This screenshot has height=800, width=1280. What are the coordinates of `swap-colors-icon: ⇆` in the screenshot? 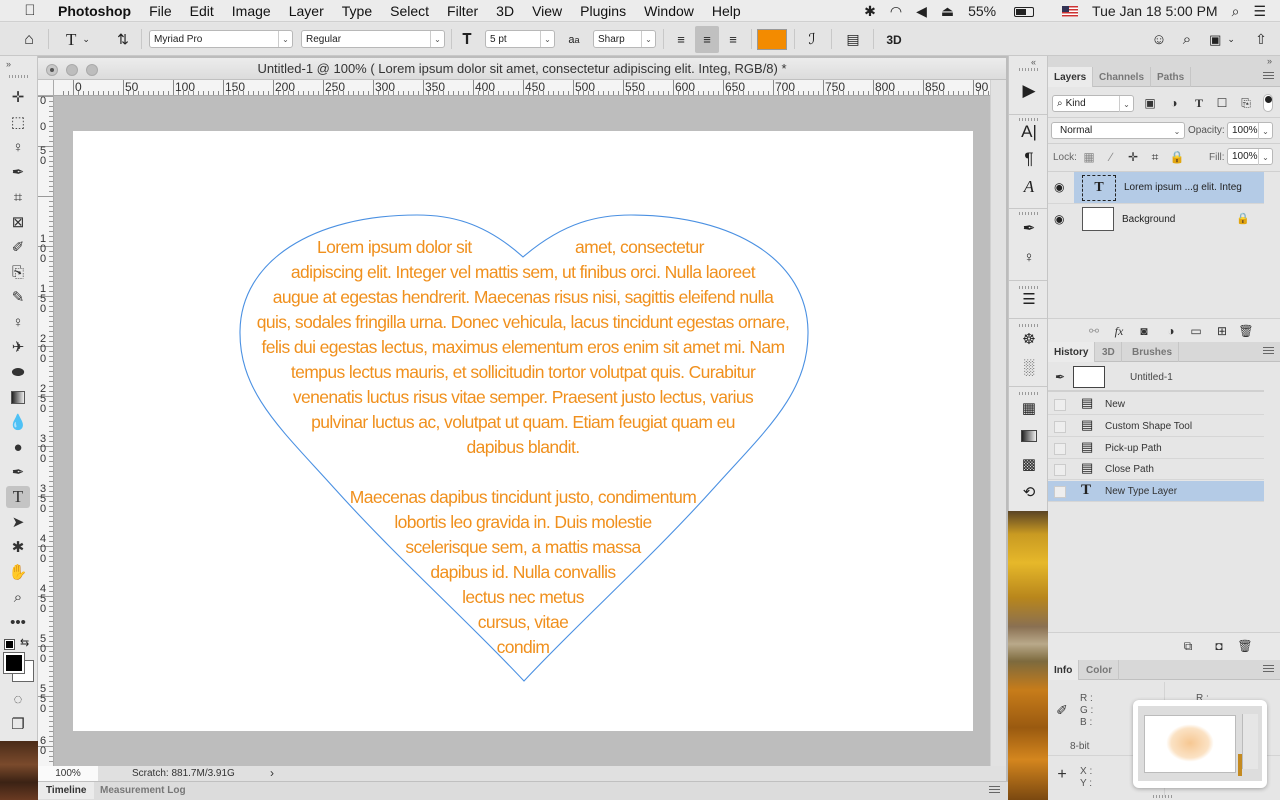 It's located at (24, 642).